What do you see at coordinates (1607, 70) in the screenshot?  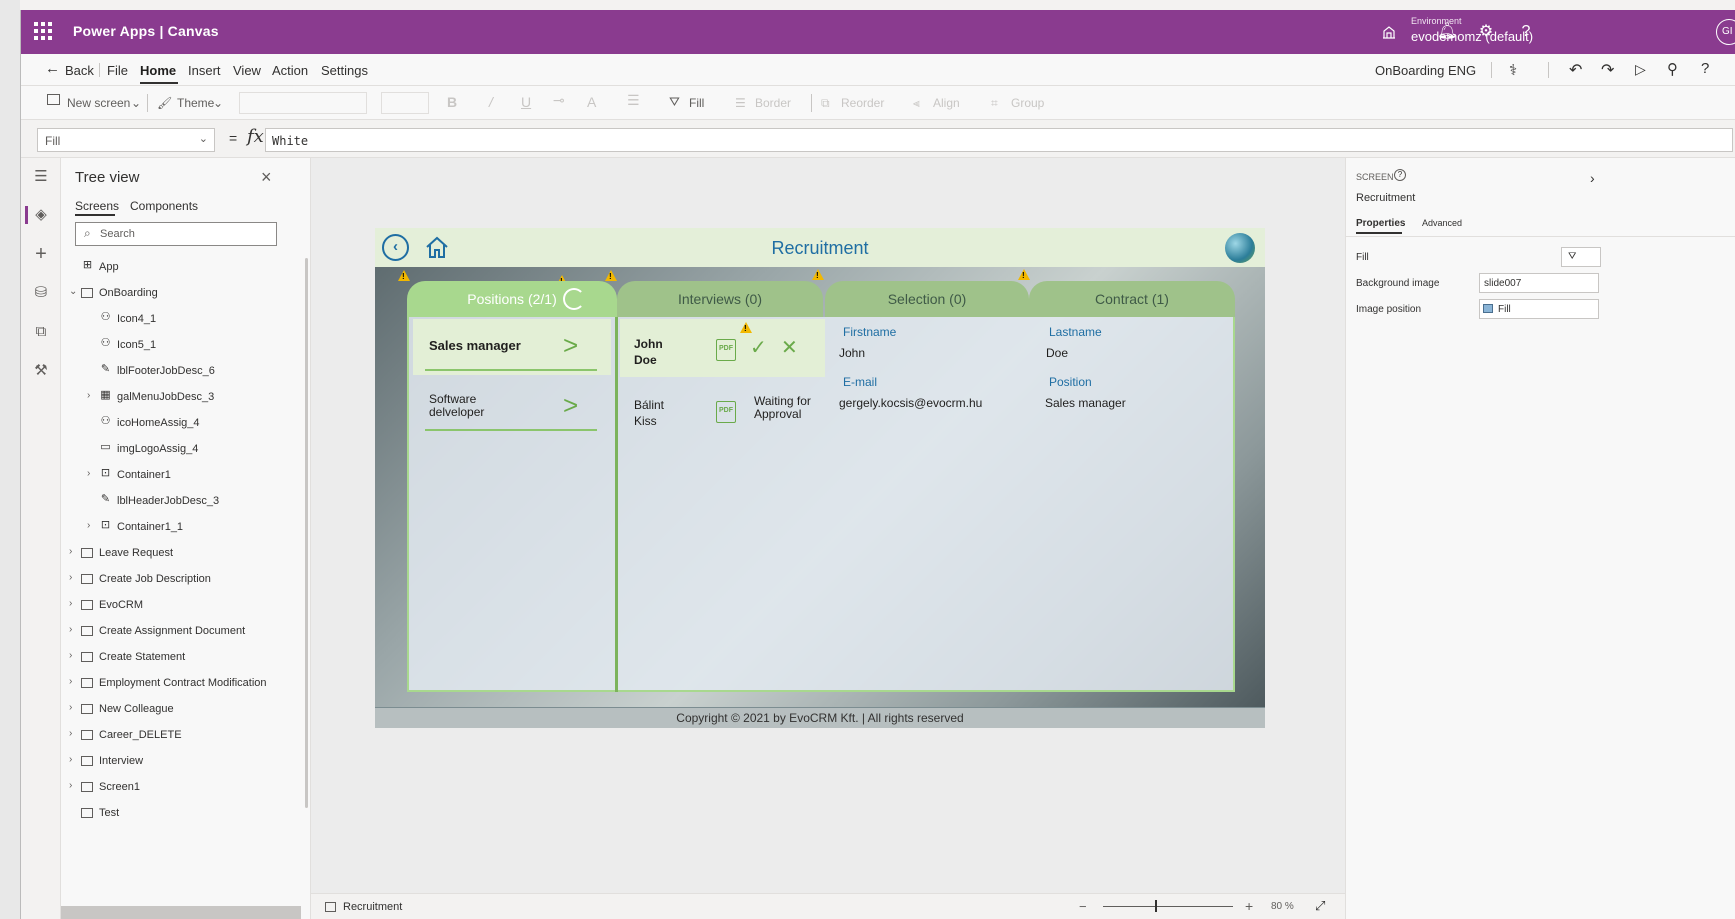 I see `redo-icon: ↷` at bounding box center [1607, 70].